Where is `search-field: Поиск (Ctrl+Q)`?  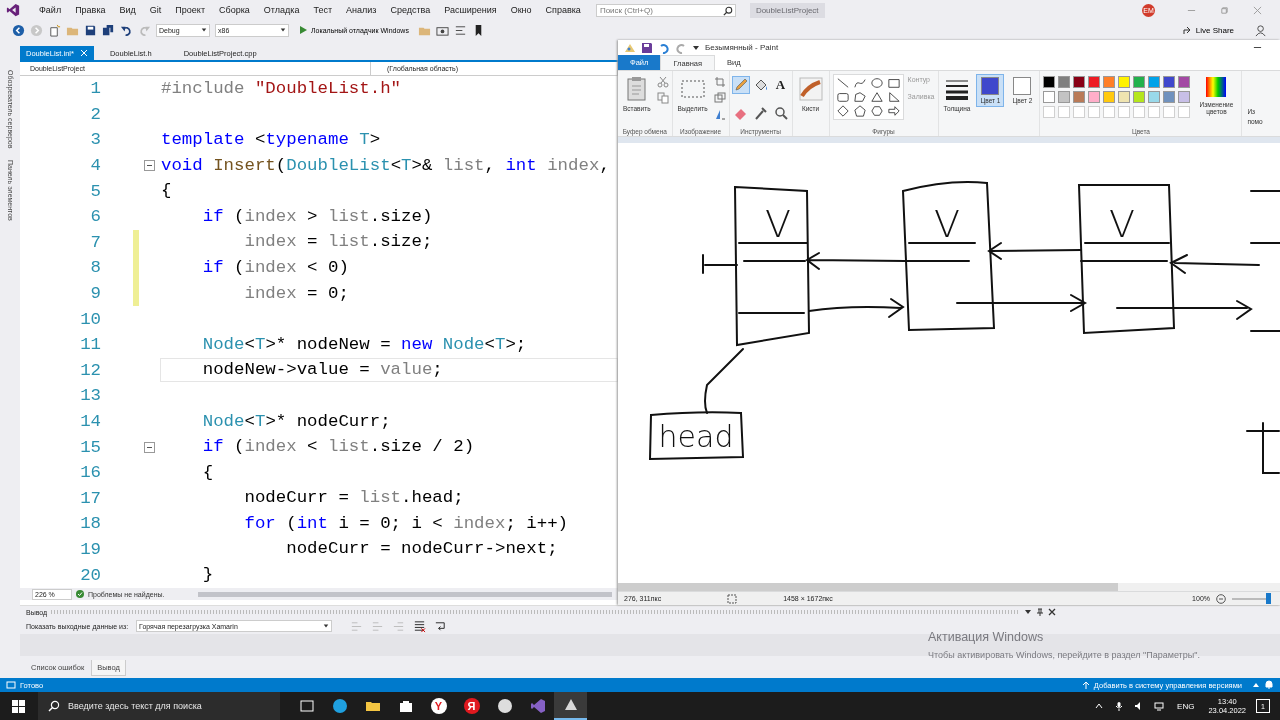
search-field: Поиск (Ctrl+Q) is located at coordinates (665, 10).